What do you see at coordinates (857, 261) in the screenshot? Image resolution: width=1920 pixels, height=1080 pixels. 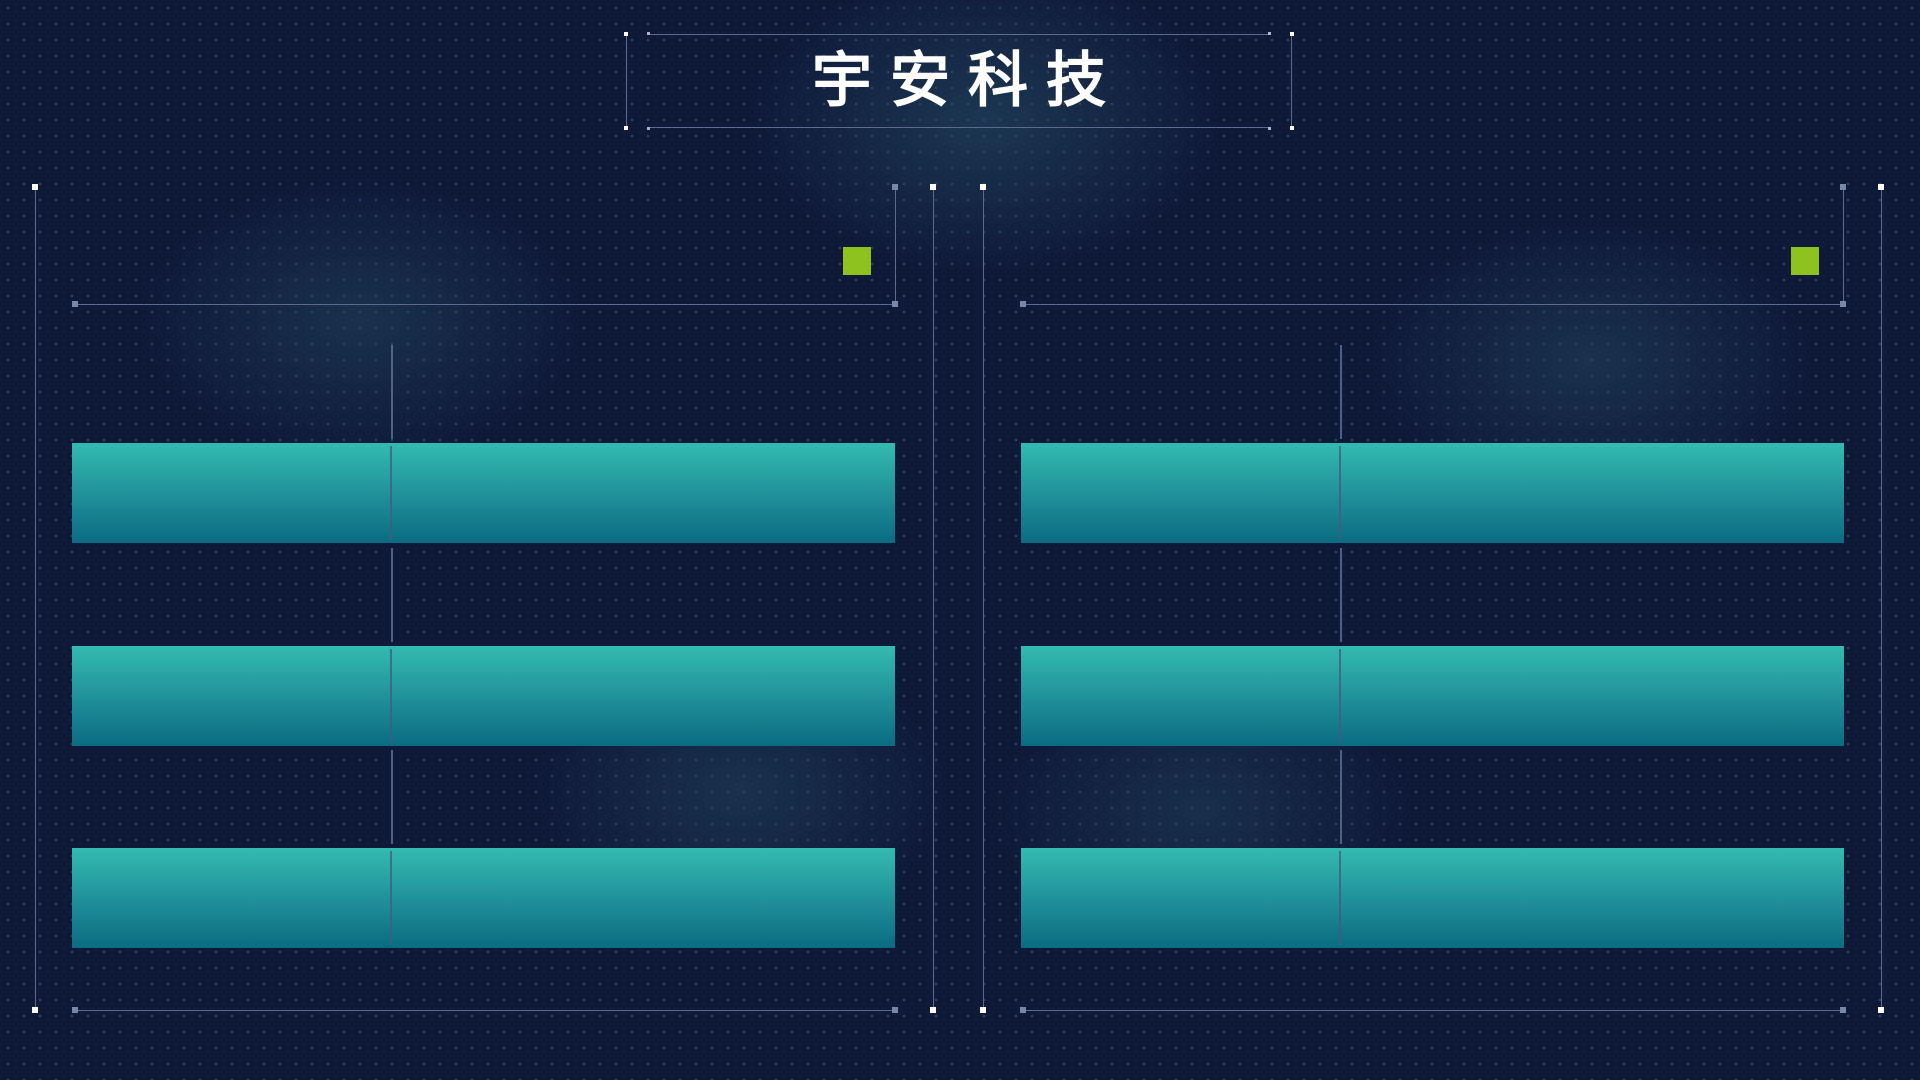 I see `left-panel-marker` at bounding box center [857, 261].